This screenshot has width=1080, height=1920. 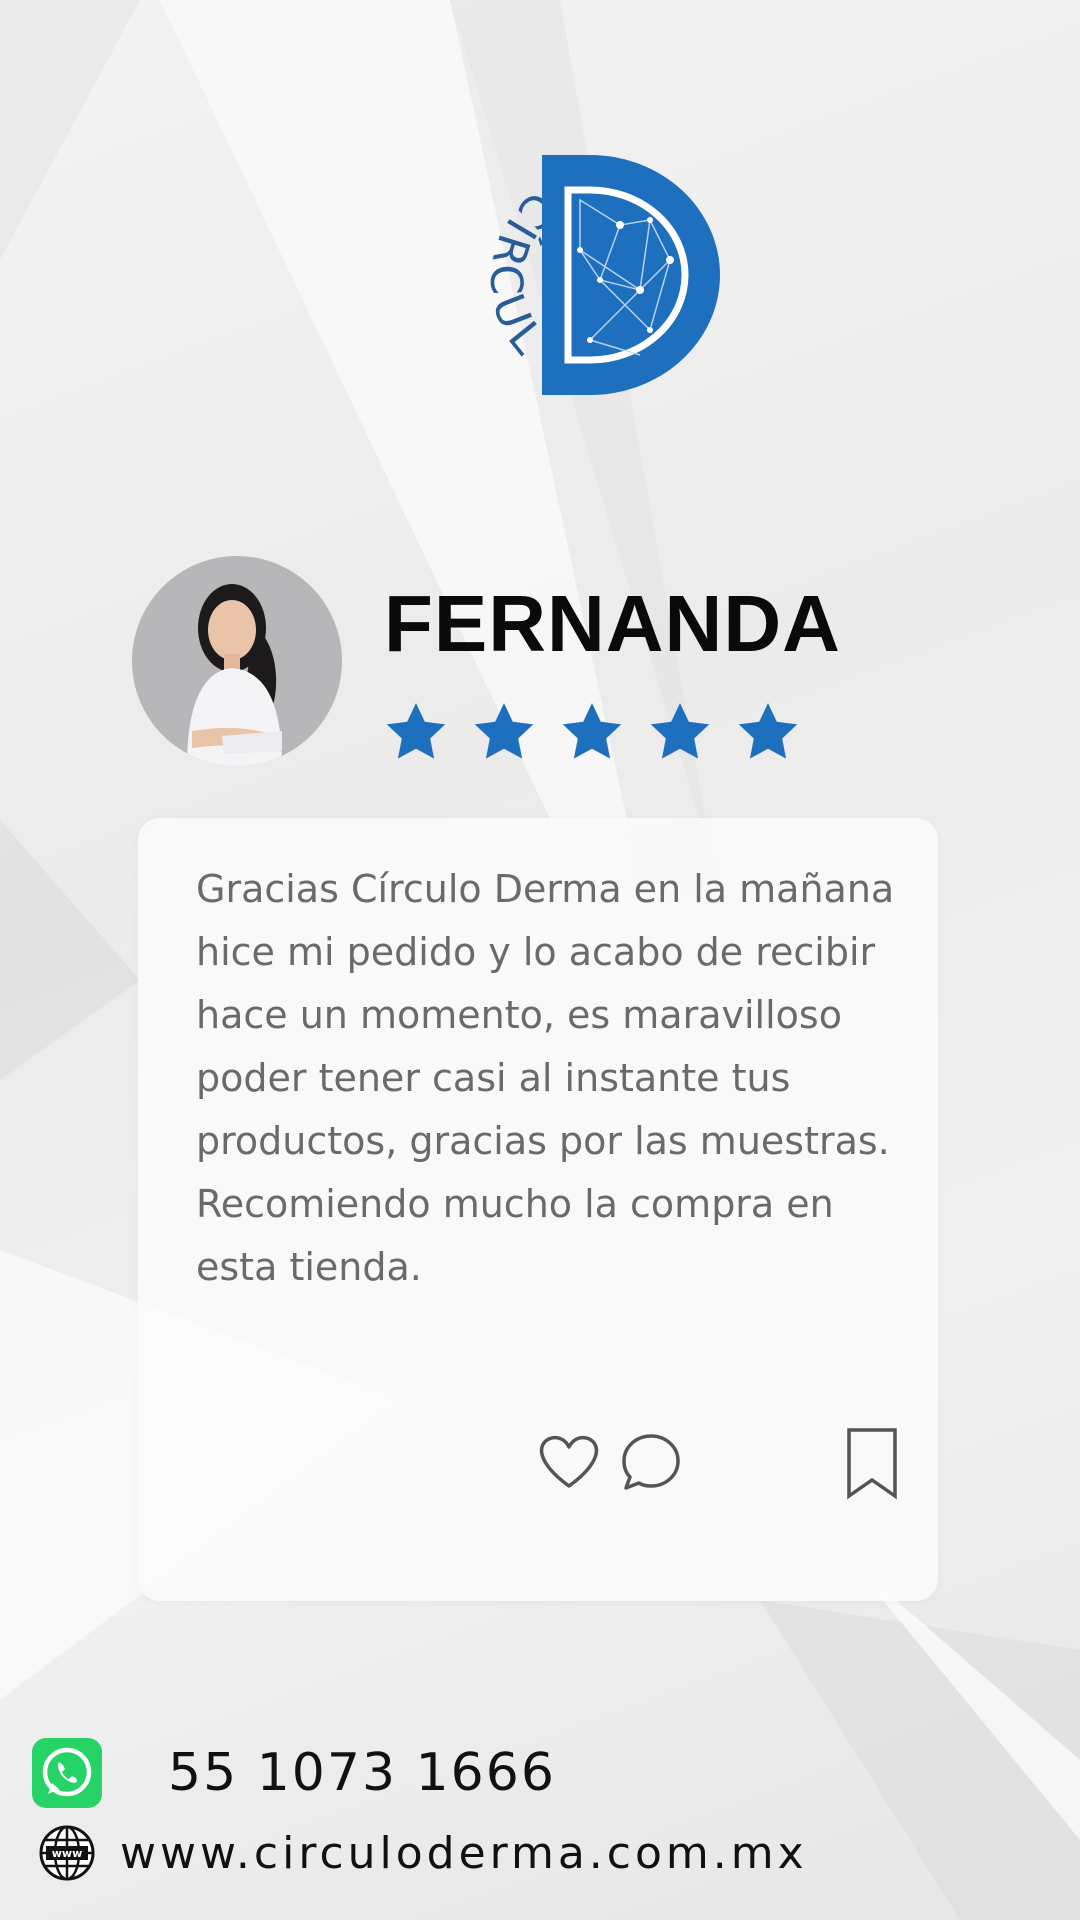 I want to click on globe-icon: www, so click(x=67, y=1853).